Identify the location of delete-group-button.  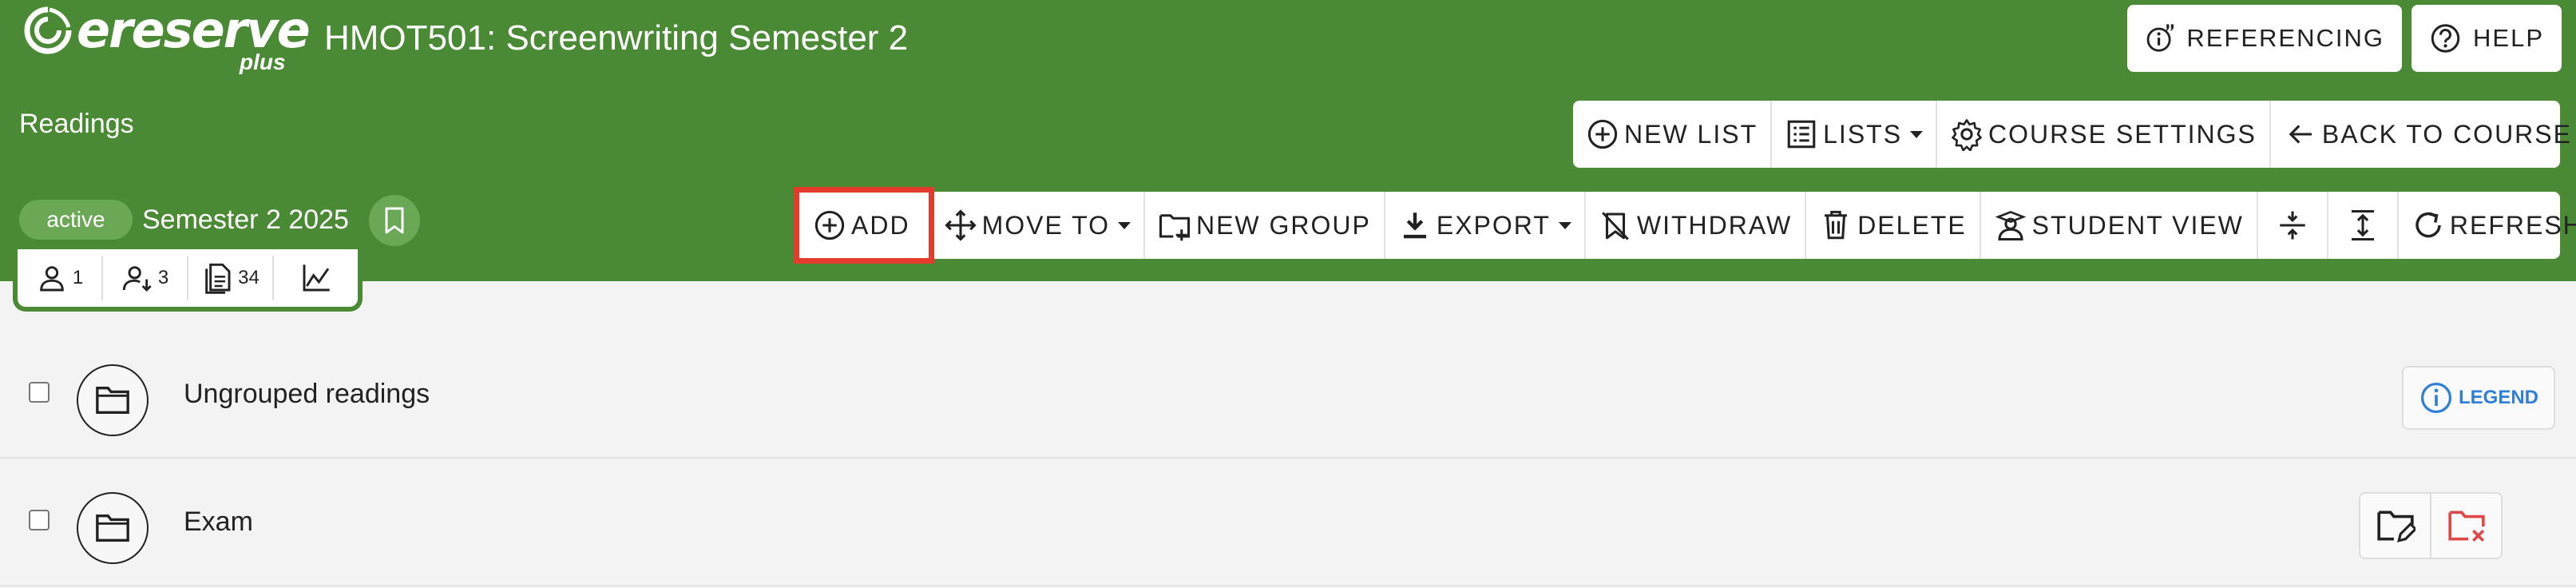
(2465, 526).